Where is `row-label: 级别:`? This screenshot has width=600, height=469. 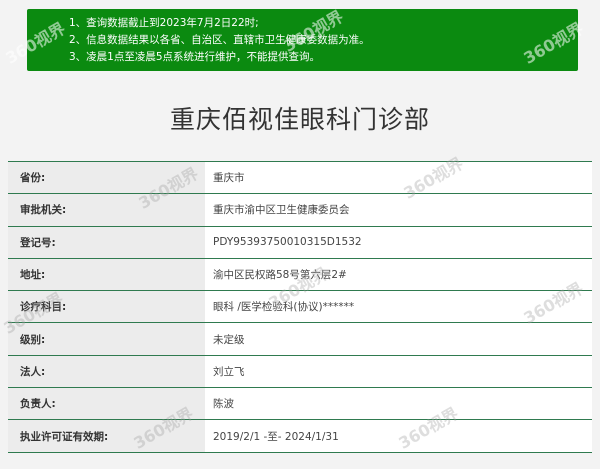 row-label: 级别: is located at coordinates (106, 339).